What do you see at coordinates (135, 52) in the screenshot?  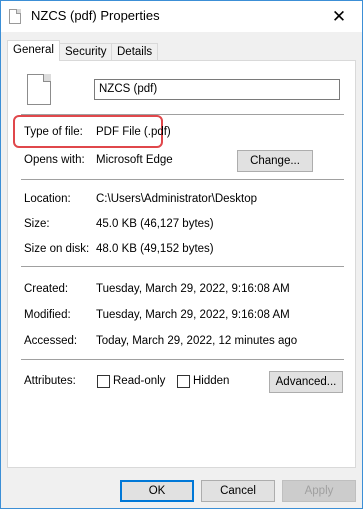 I see `tab-details: Details` at bounding box center [135, 52].